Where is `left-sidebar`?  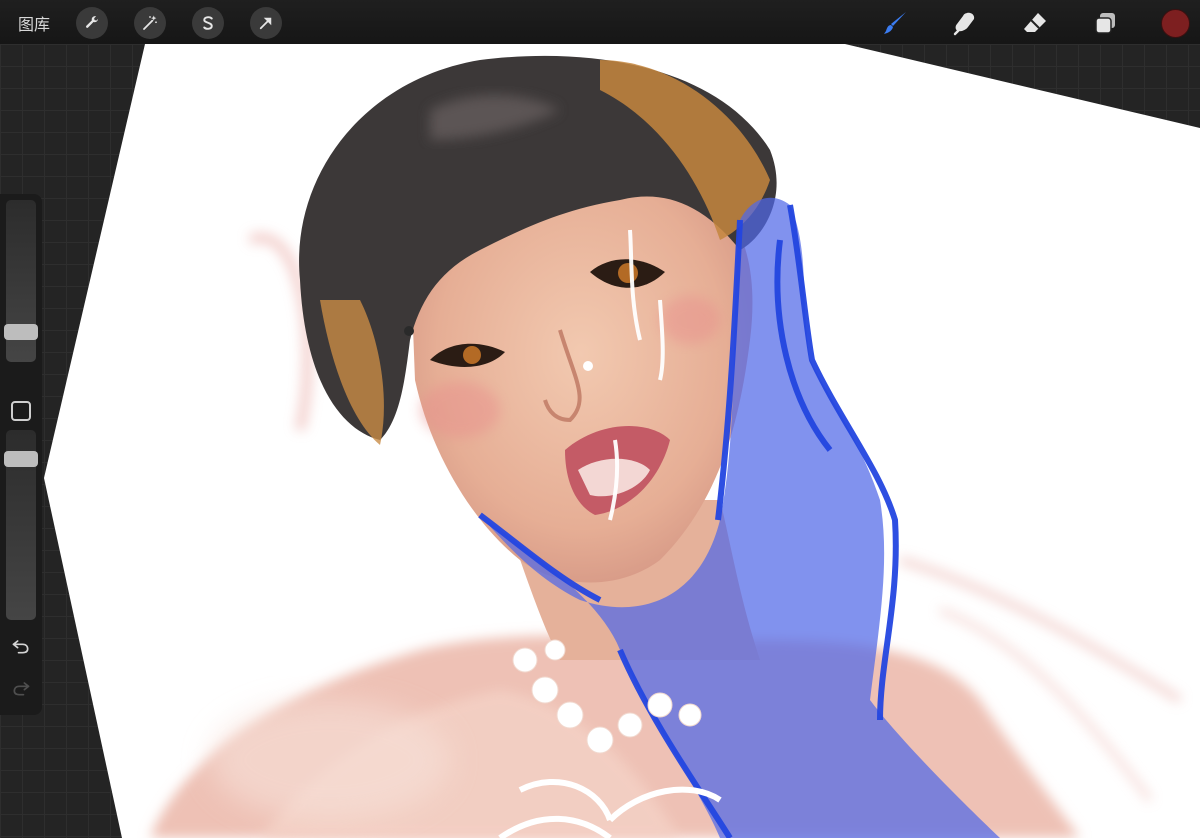 left-sidebar is located at coordinates (21, 454).